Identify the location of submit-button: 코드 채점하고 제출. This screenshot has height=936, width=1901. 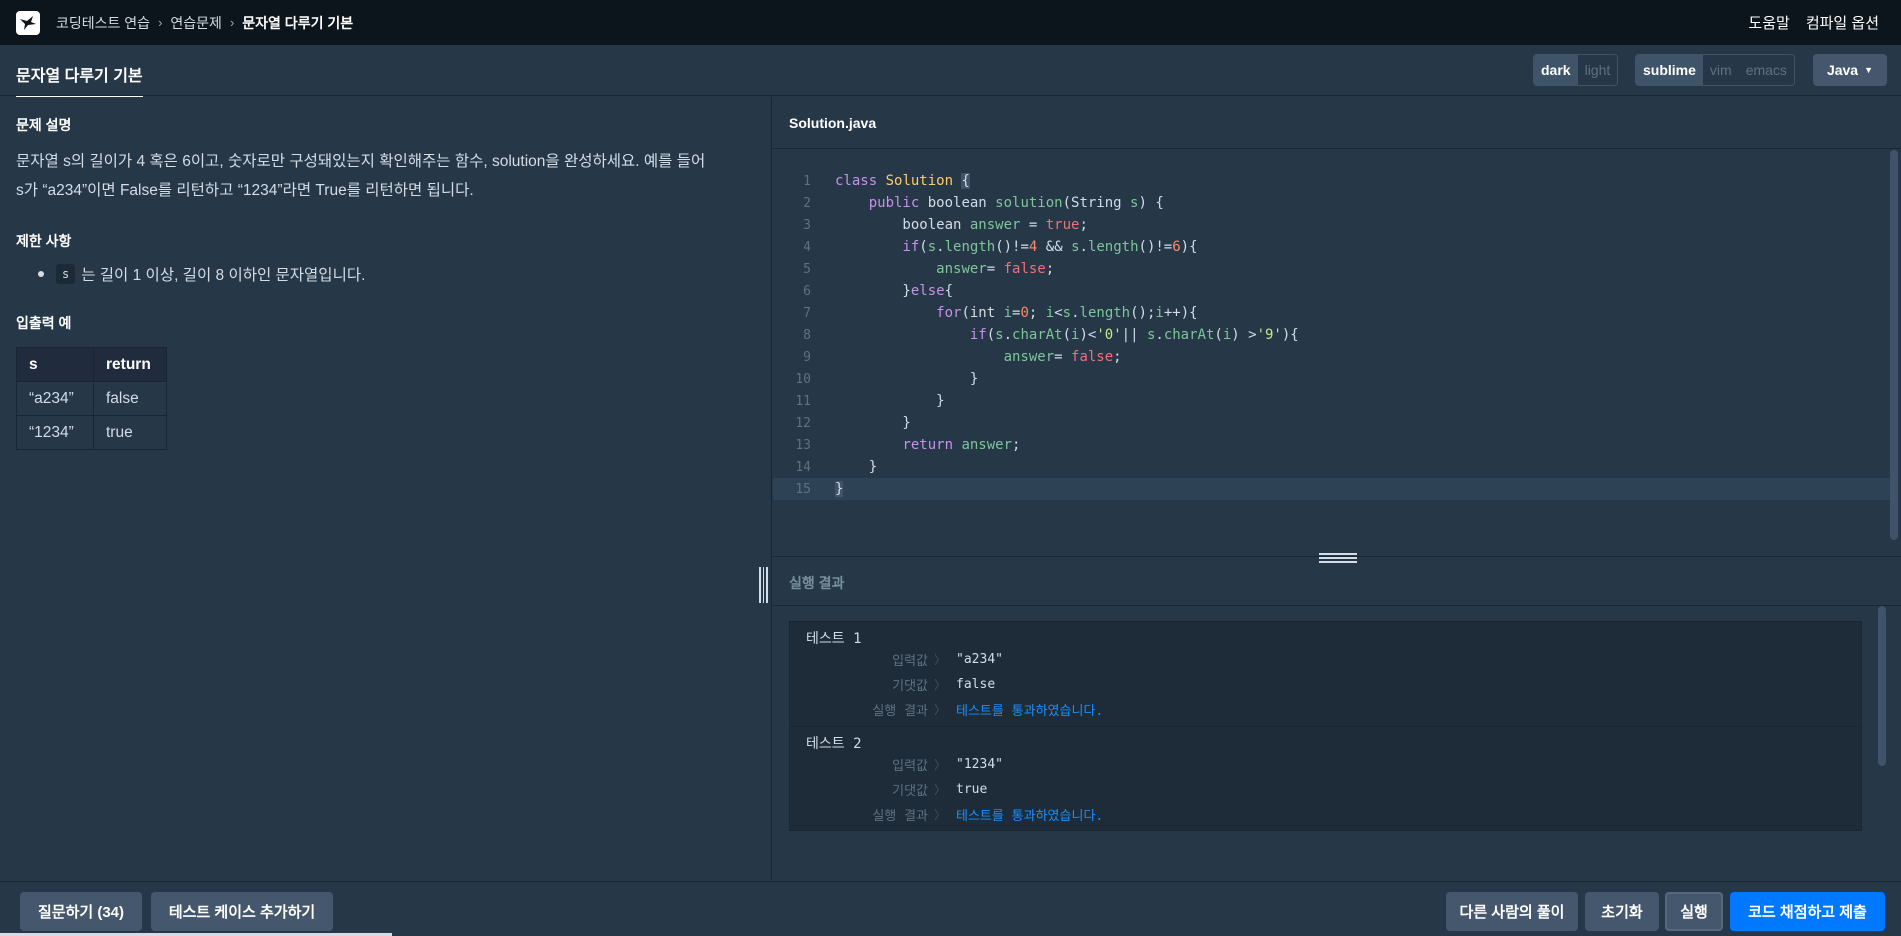
(1807, 911).